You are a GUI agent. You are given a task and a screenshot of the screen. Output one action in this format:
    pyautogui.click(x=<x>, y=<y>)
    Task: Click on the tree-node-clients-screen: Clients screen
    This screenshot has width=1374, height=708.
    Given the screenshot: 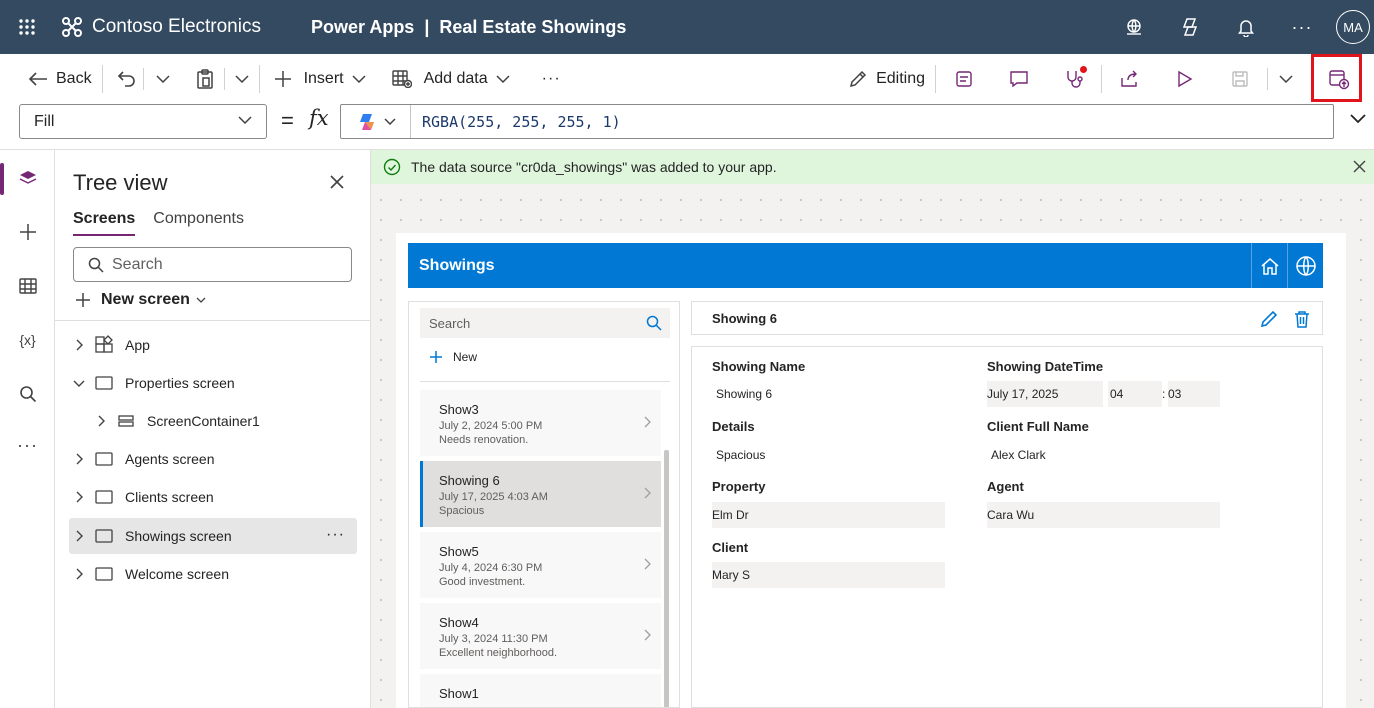 What is the action you would take?
    pyautogui.click(x=213, y=497)
    